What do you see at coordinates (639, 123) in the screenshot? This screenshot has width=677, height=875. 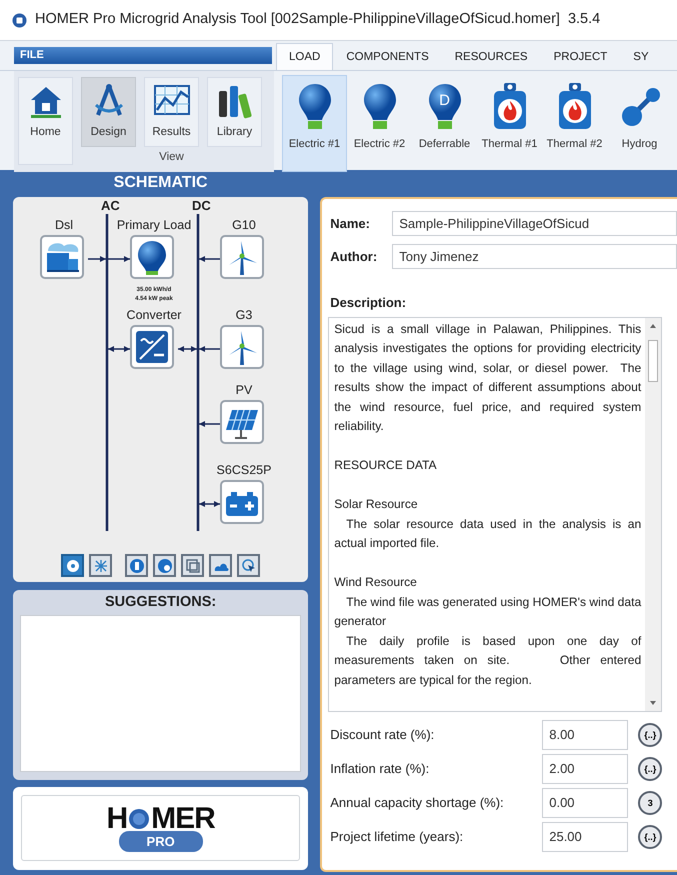 I see `load-button: Hydrog` at bounding box center [639, 123].